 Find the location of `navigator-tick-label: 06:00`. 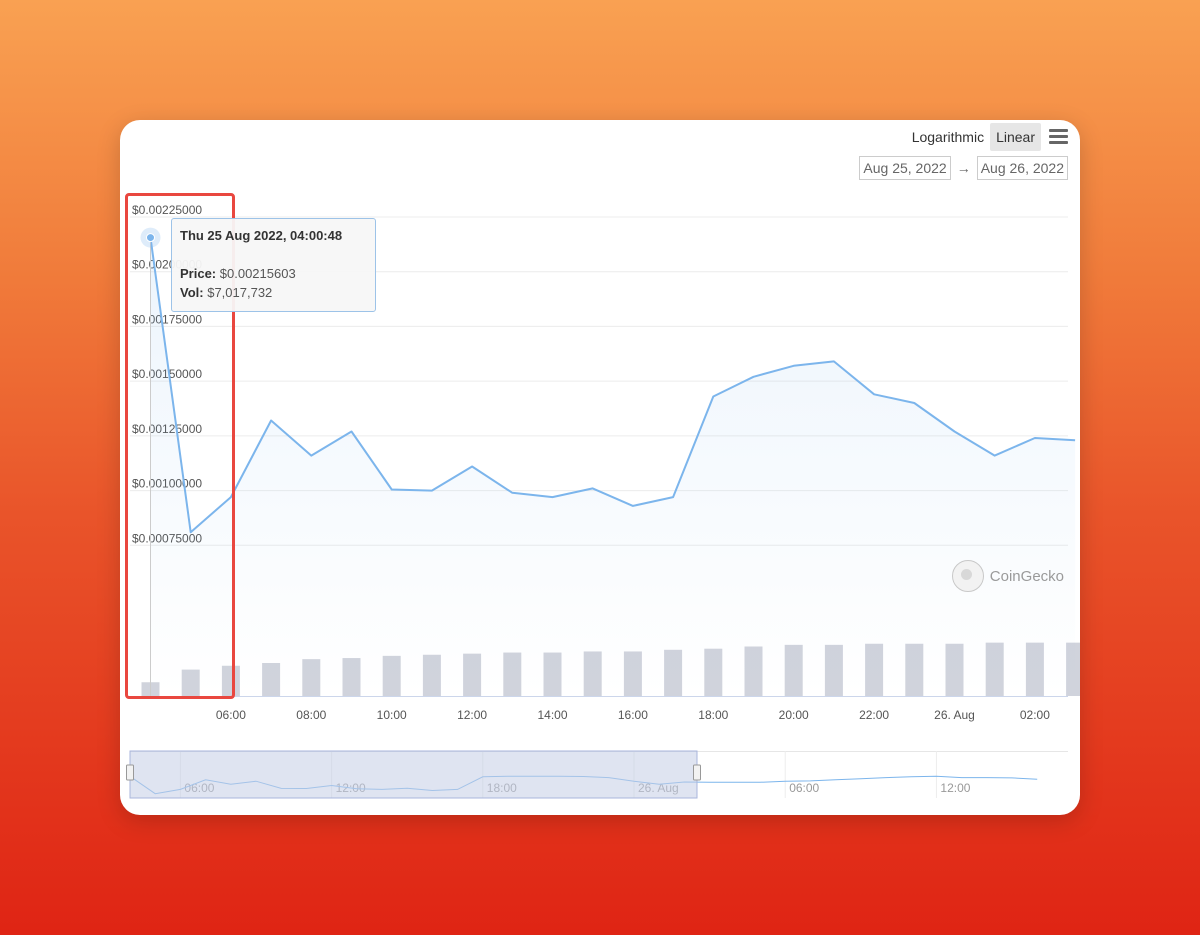

navigator-tick-label: 06:00 is located at coordinates (804, 788).